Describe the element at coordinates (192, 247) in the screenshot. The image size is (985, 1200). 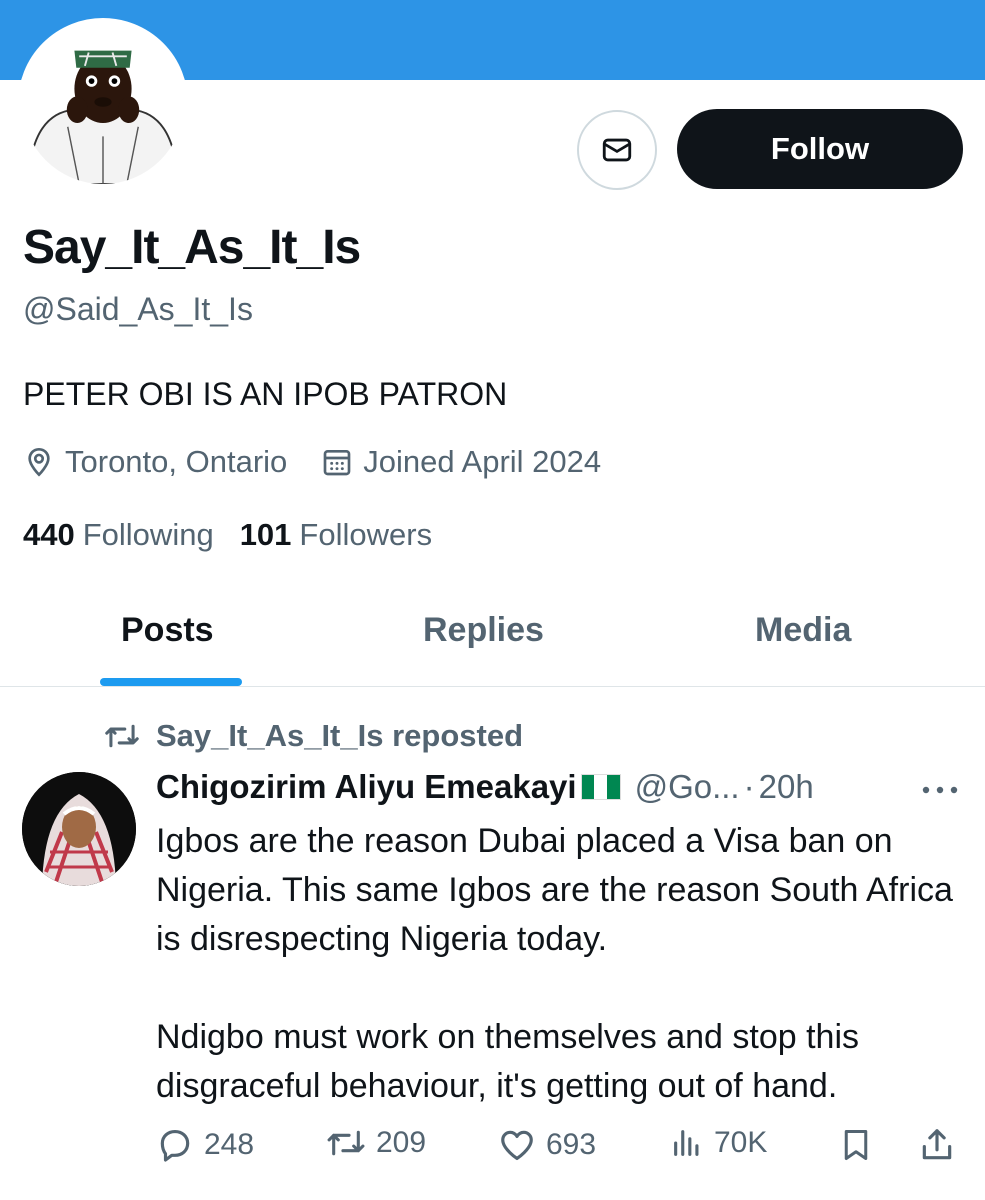
I see `profile-display-name: Say_It_As_It_Is` at that location.